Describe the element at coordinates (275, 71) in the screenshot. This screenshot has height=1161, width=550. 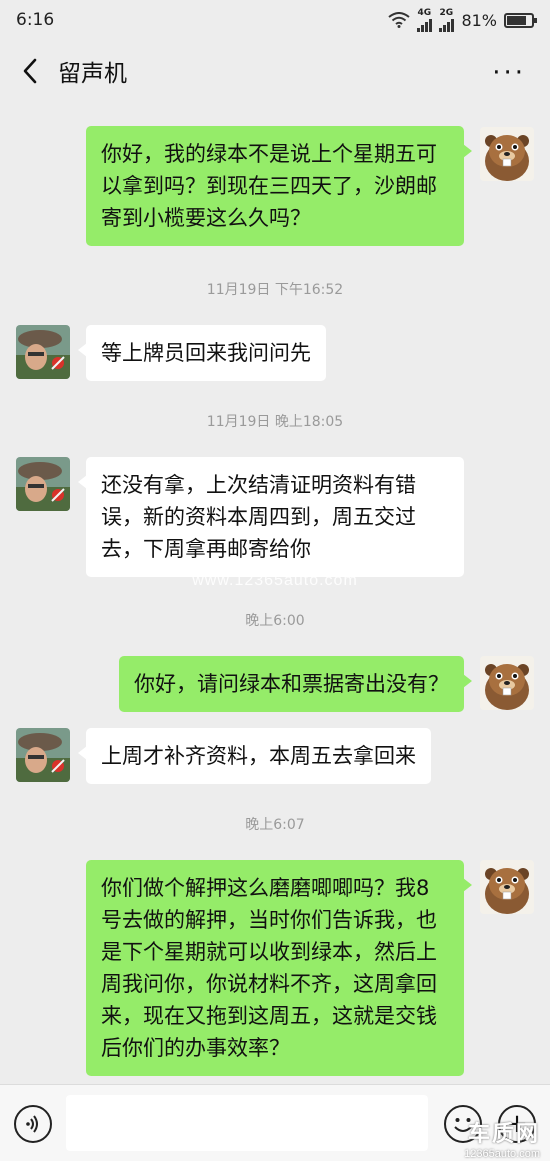
I see `chat-header: 留声机 ···` at that location.